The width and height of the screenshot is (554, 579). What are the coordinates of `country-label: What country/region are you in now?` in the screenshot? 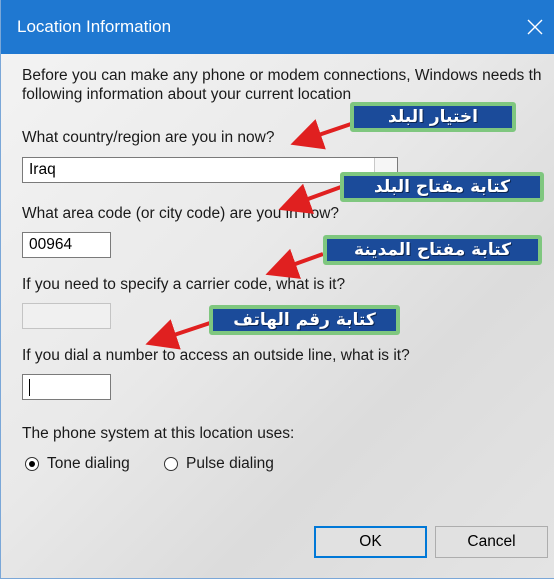 It's located at (148, 137).